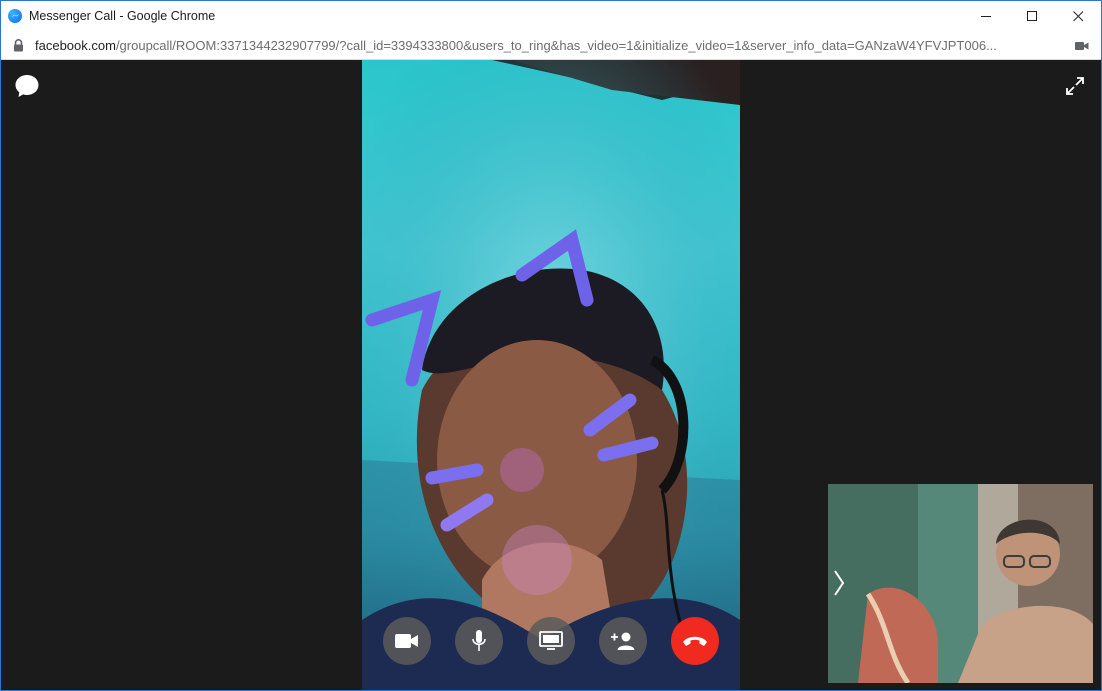  I want to click on close-icon, so click(1077, 15).